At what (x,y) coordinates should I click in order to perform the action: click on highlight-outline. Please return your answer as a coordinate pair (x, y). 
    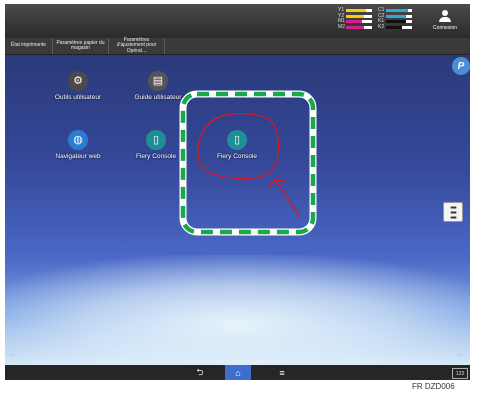
    Looking at the image, I should click on (248, 163).